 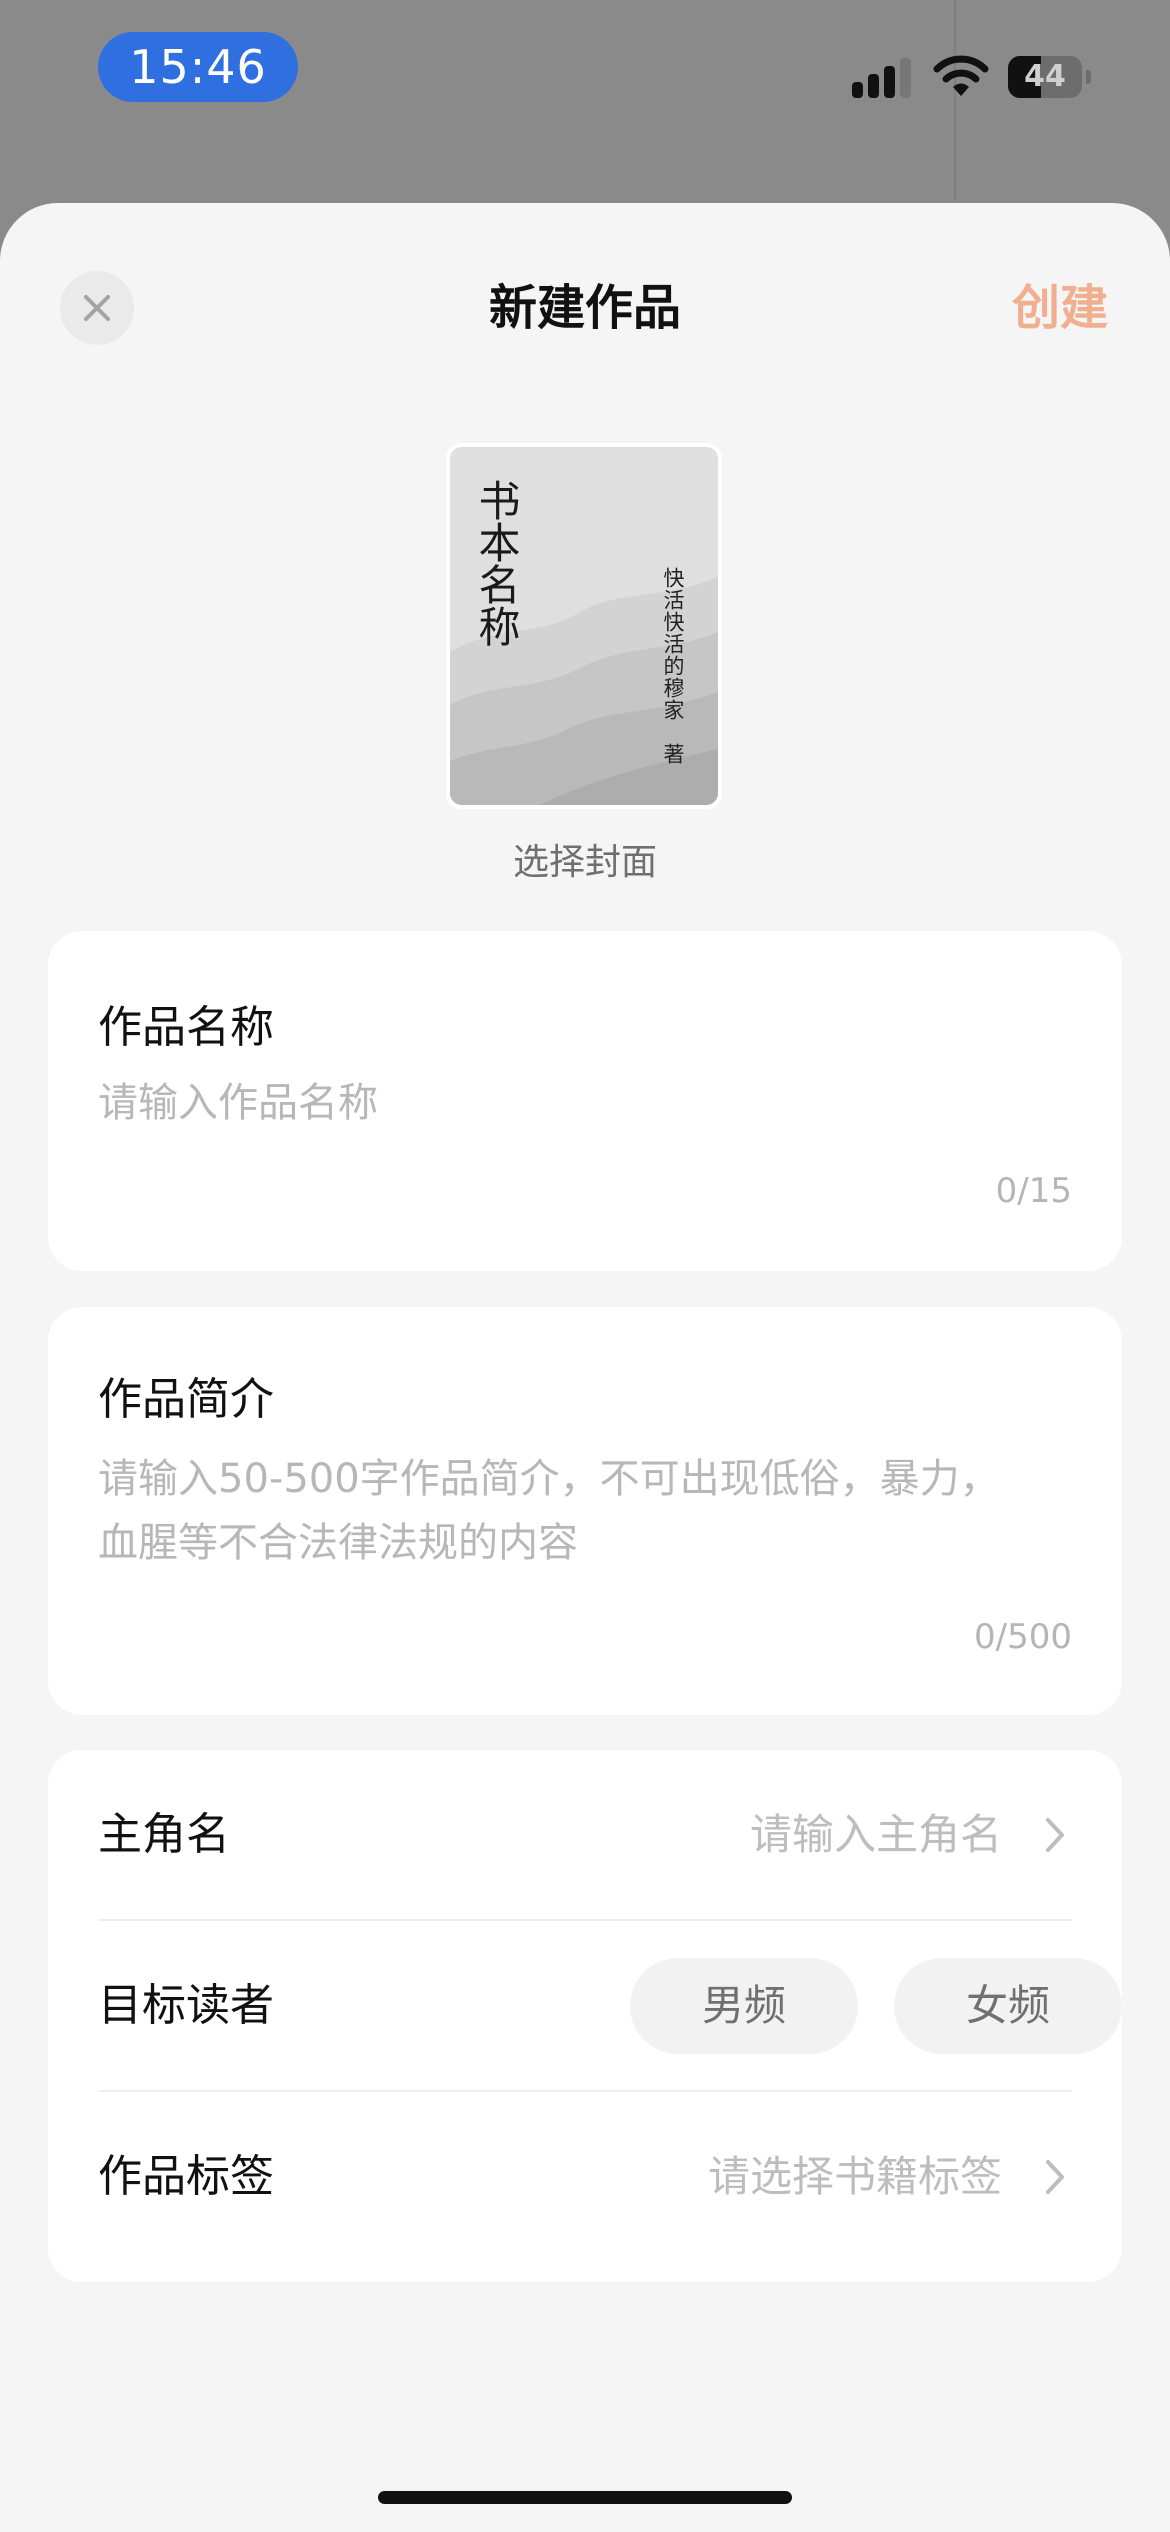 I want to click on close-button, so click(x=97, y=308).